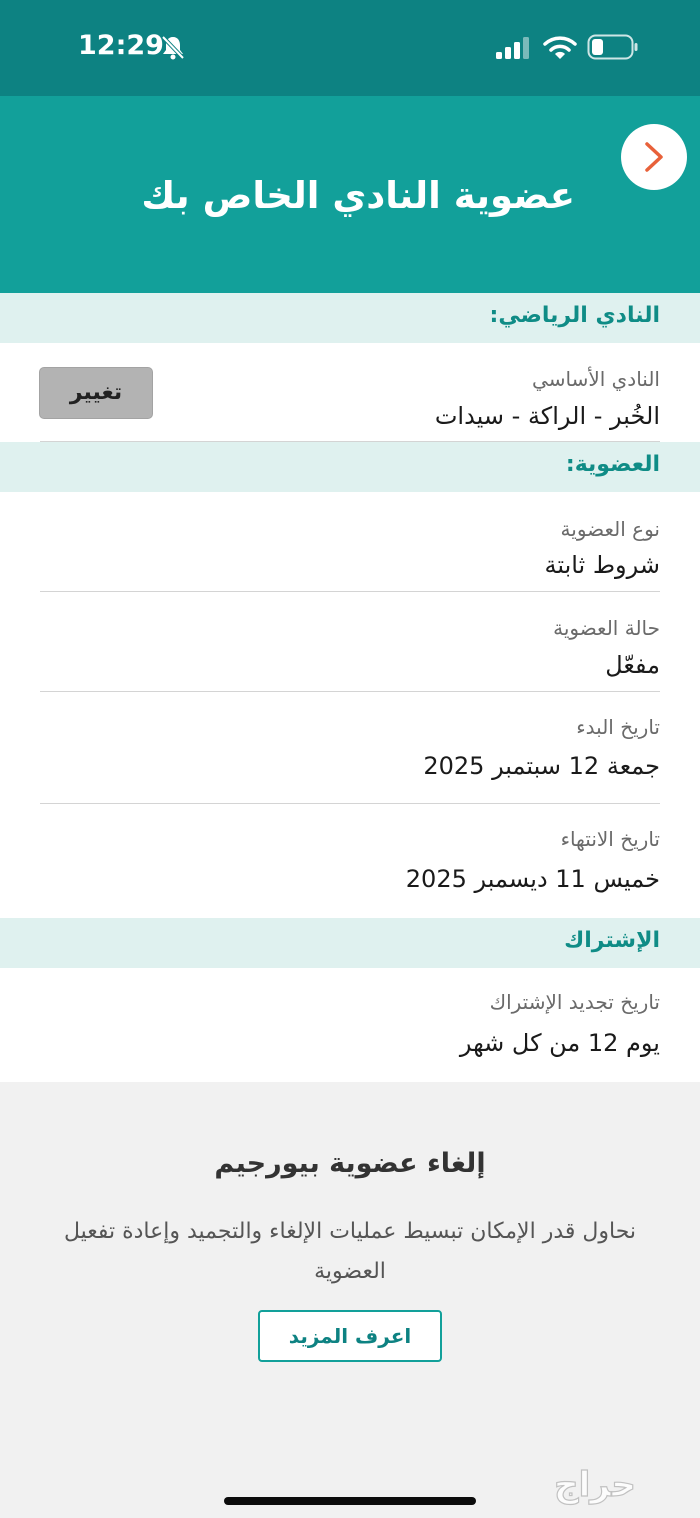 Image resolution: width=700 pixels, height=1518 pixels. Describe the element at coordinates (547, 416) in the screenshot. I see `home-club-value: الخُبر - الراكة - سيدات` at that location.